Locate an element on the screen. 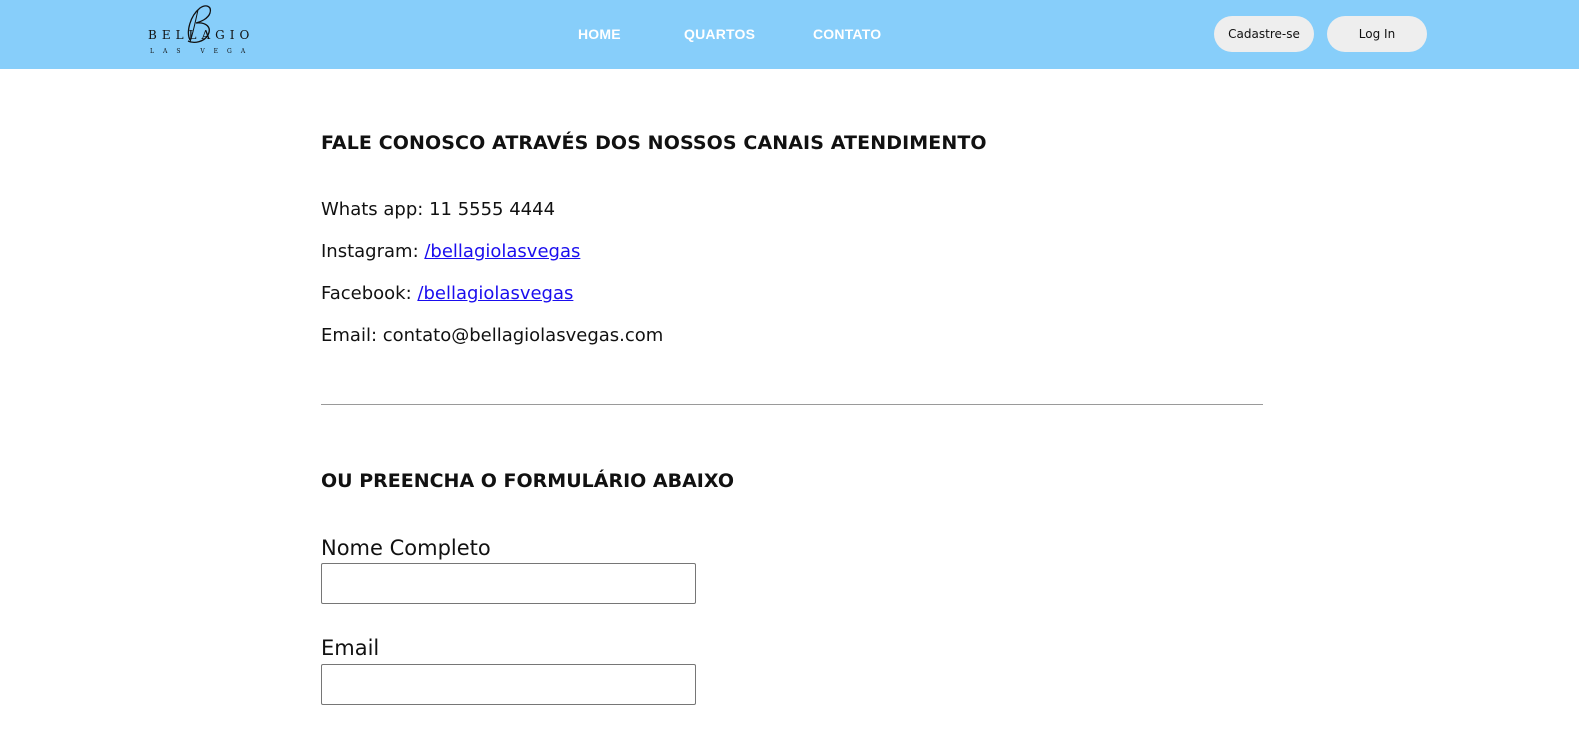 The image size is (1579, 738). full-name-label: Nome Completo is located at coordinates (406, 548).